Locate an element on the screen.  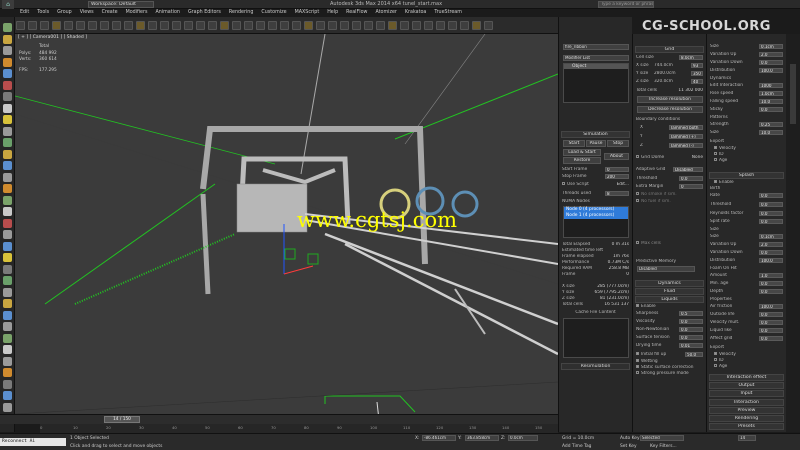
rise-speed-field: 1.0cm is located at coordinates (771, 93).